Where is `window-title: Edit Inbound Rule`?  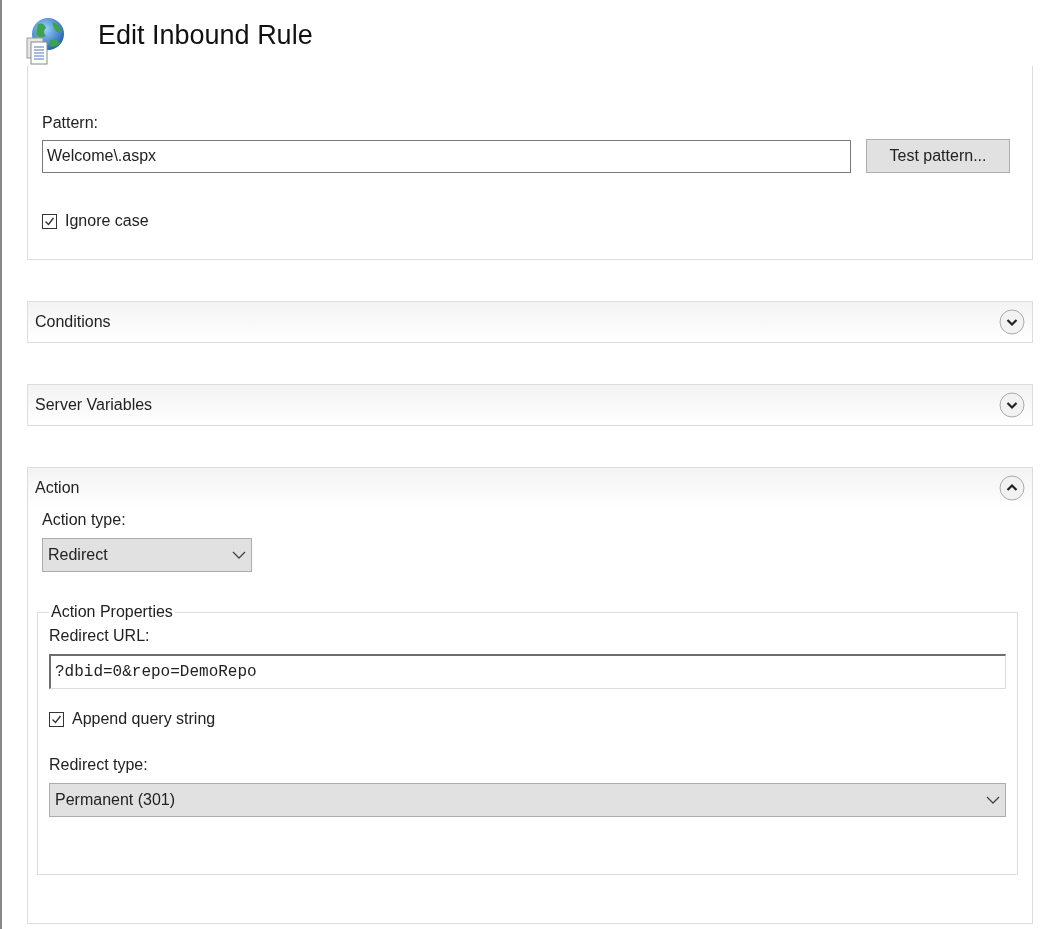 window-title: Edit Inbound Rule is located at coordinates (205, 35).